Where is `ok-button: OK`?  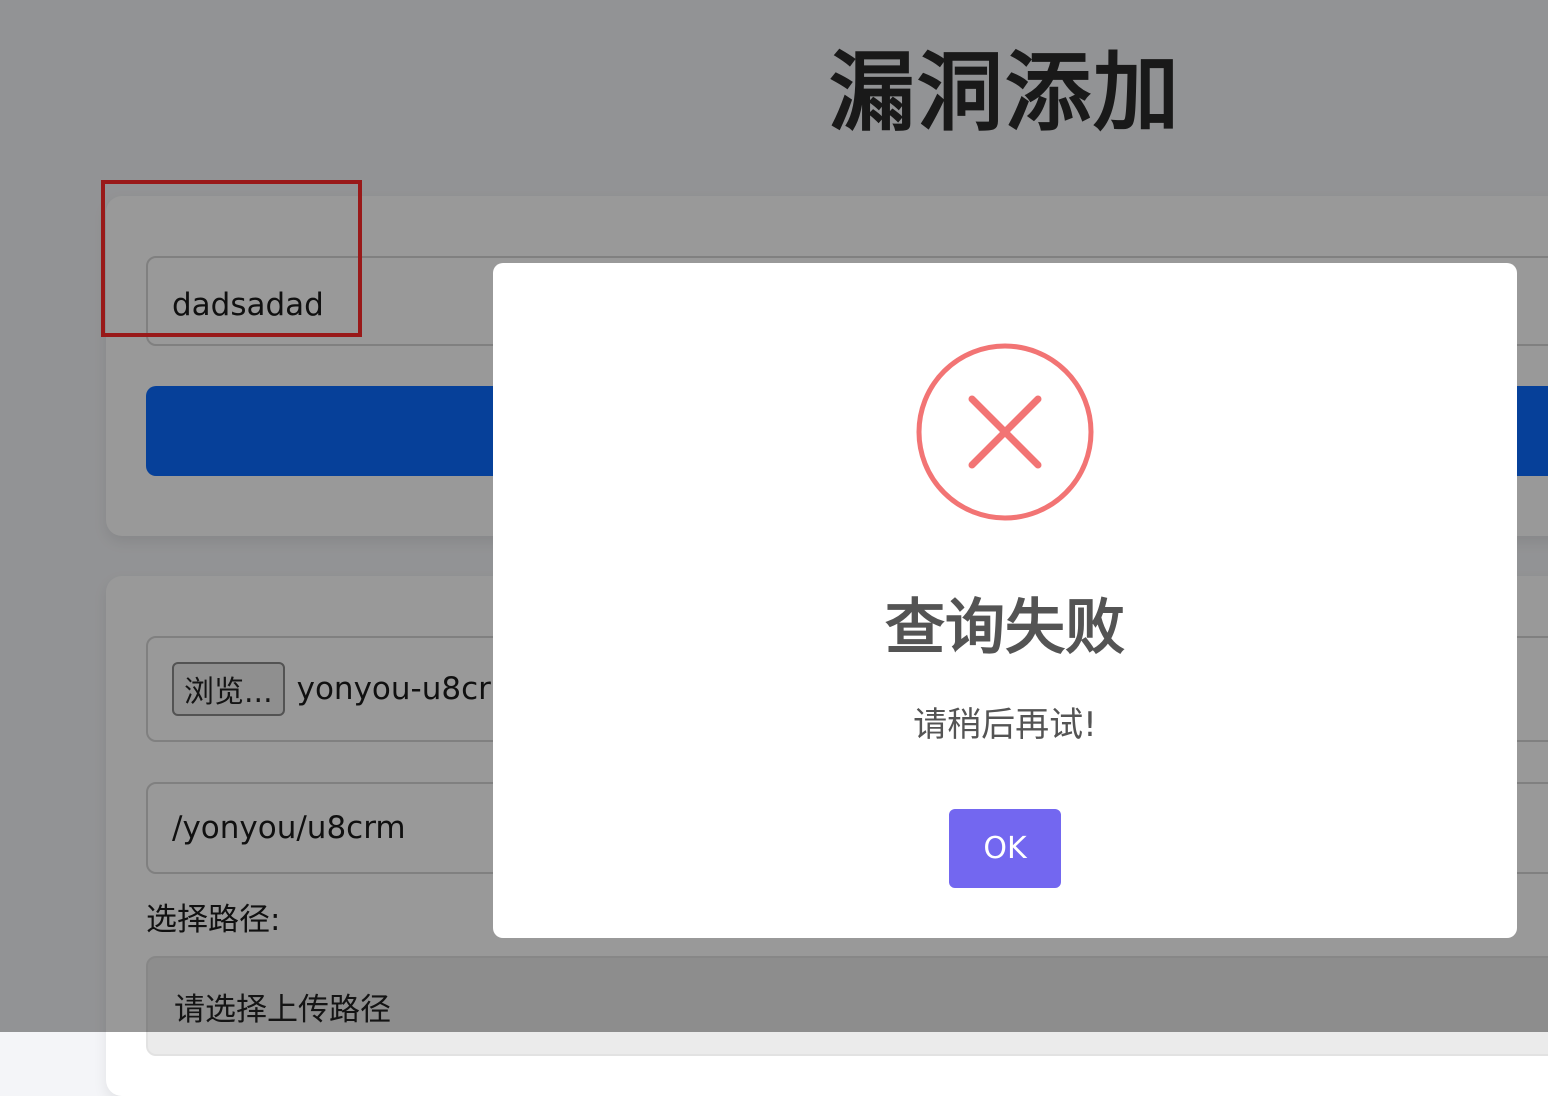
ok-button: OK is located at coordinates (1005, 848).